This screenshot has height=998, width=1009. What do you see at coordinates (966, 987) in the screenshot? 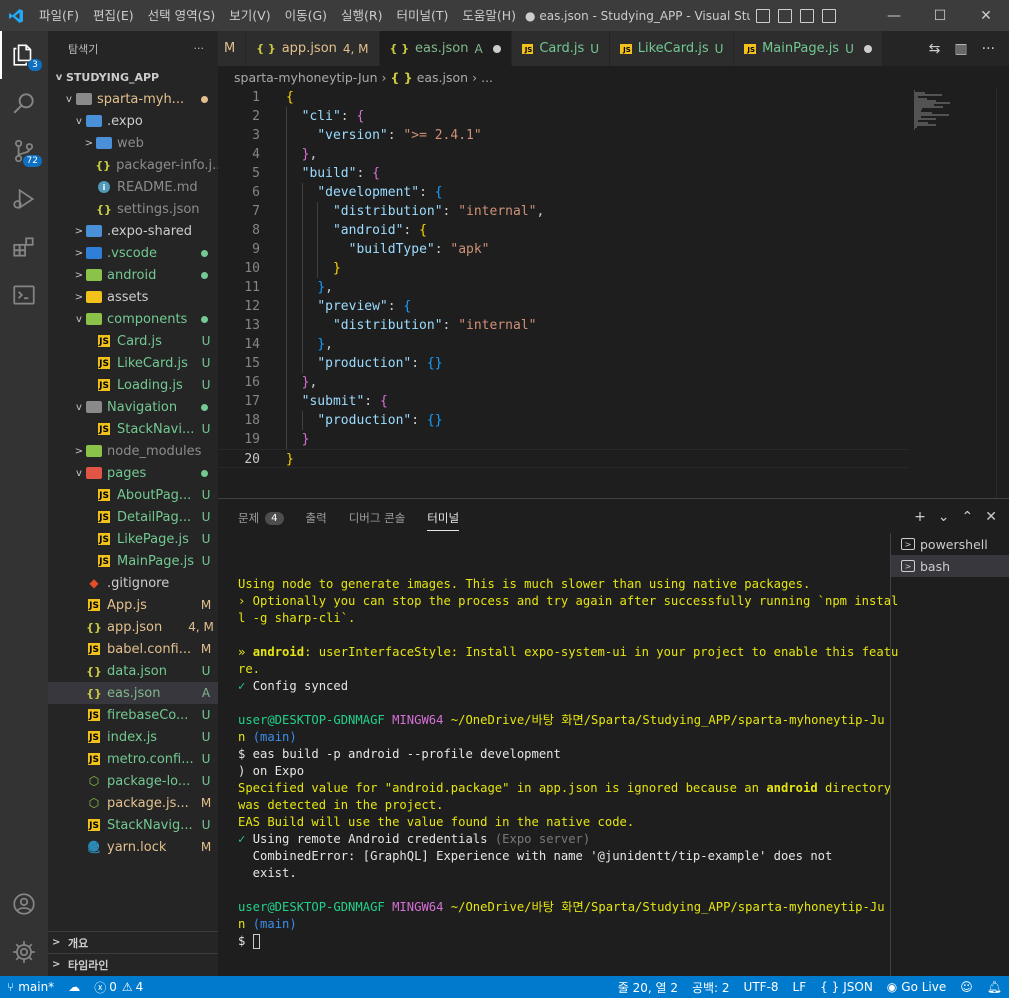
I see `feedback-icon: ☺` at bounding box center [966, 987].